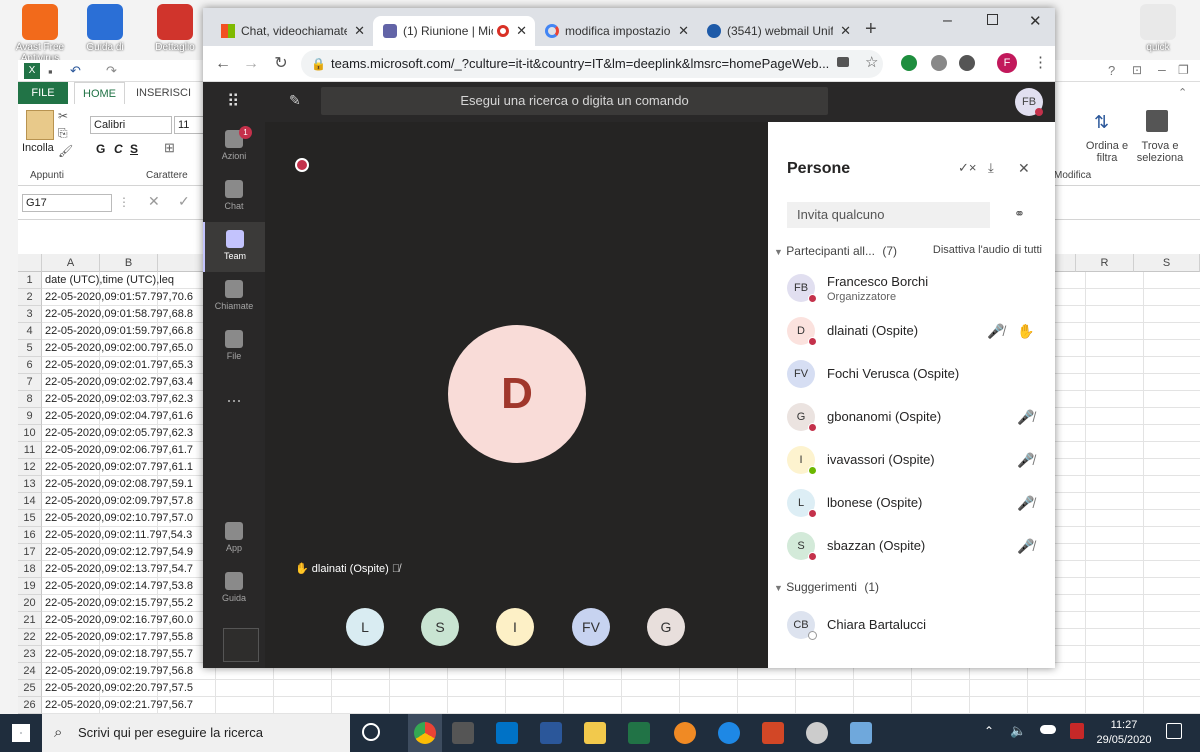 This screenshot has height=752, width=1200. I want to click on onedrive-icon, so click(1048, 729).